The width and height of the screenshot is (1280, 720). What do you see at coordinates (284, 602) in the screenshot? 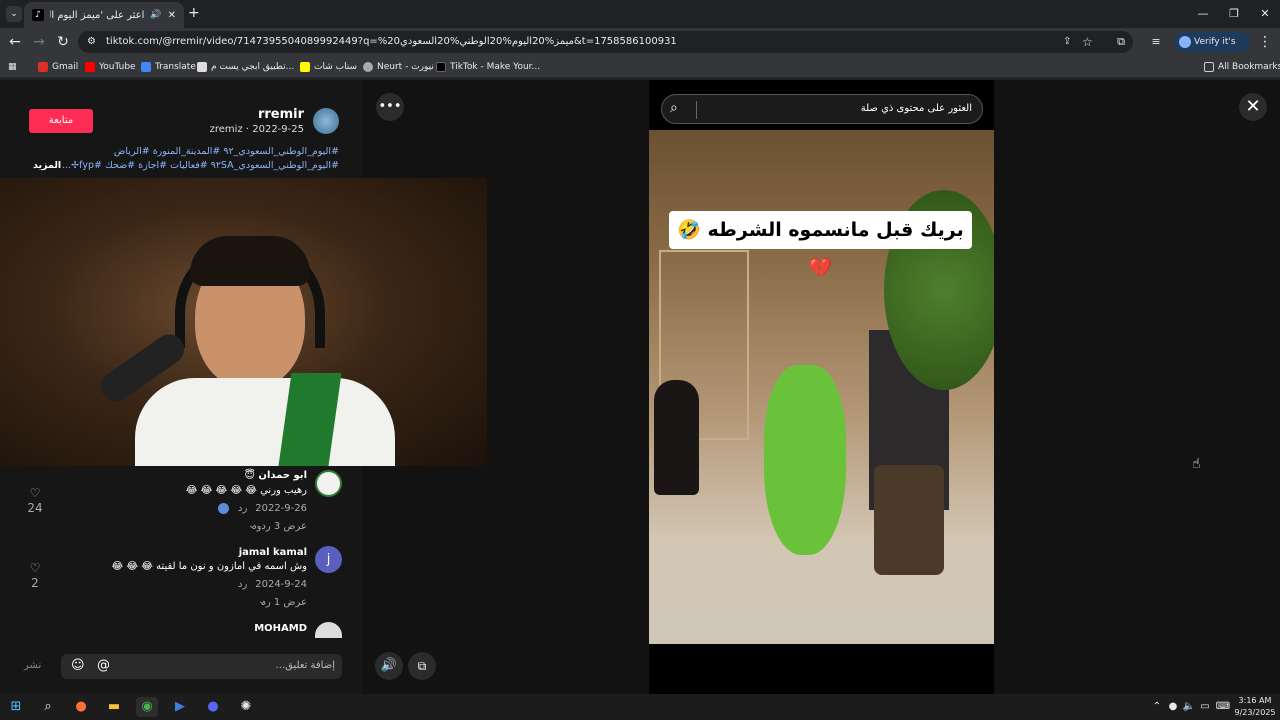
I see `view-replies-link: عرض 1 رد` at bounding box center [284, 602].